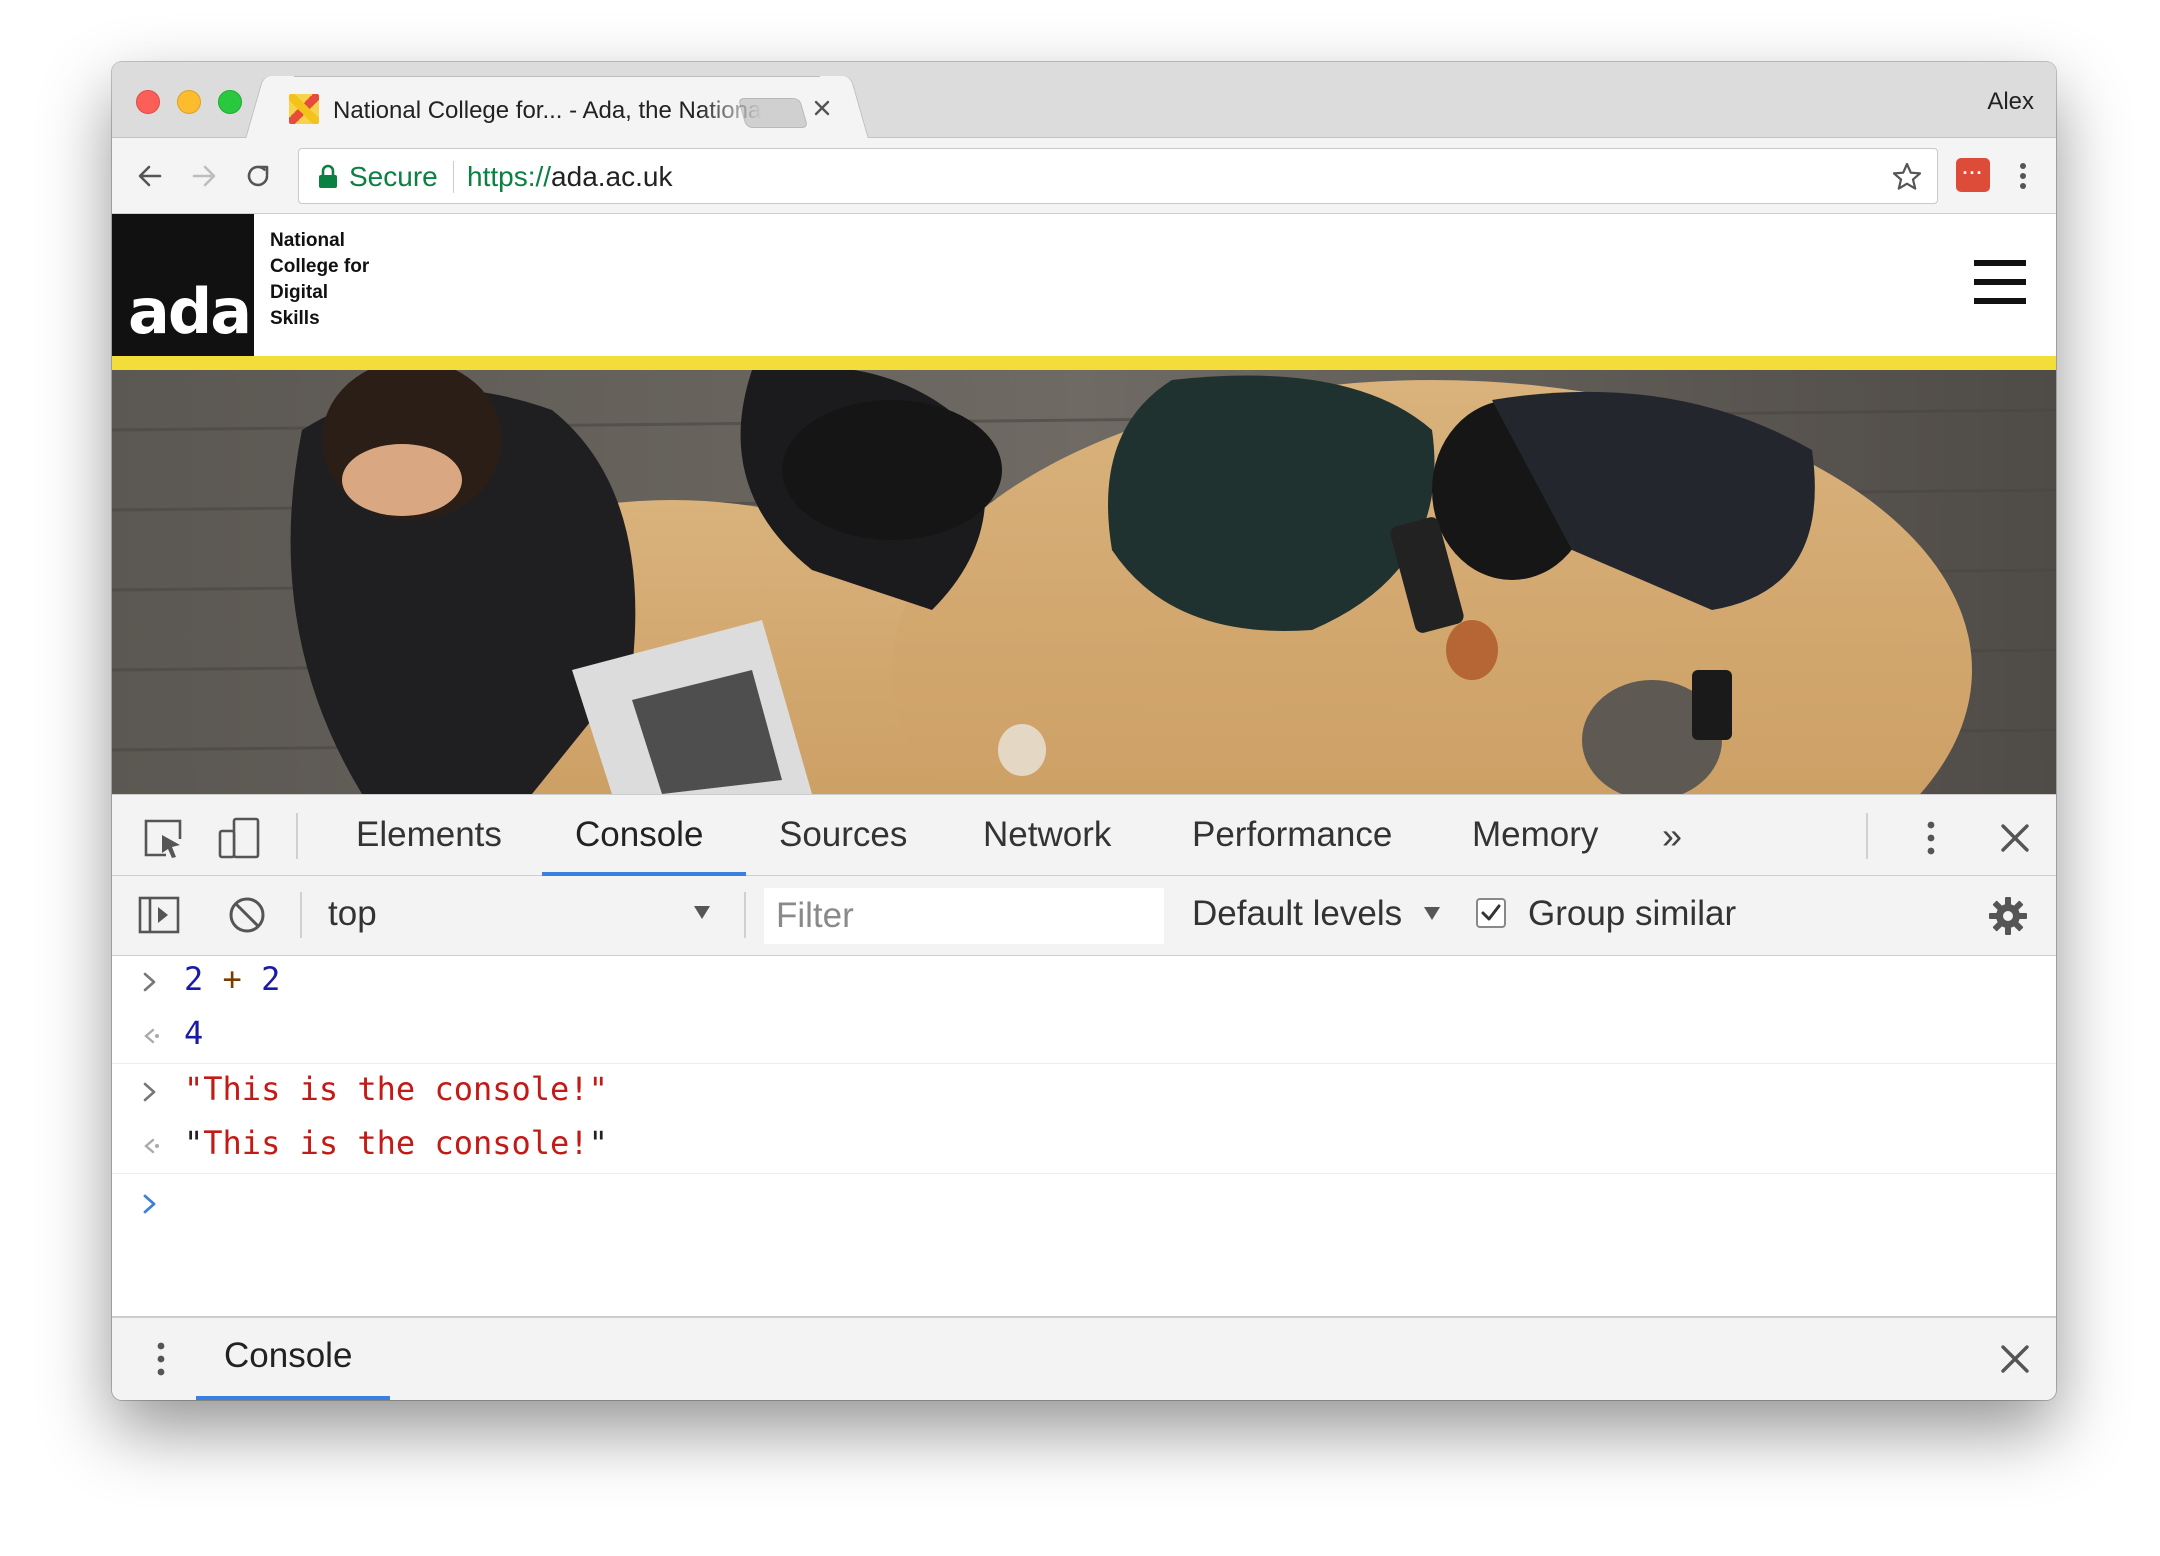 Image resolution: width=2160 pixels, height=1556 pixels. I want to click on close-devtools-icon, so click(2015, 838).